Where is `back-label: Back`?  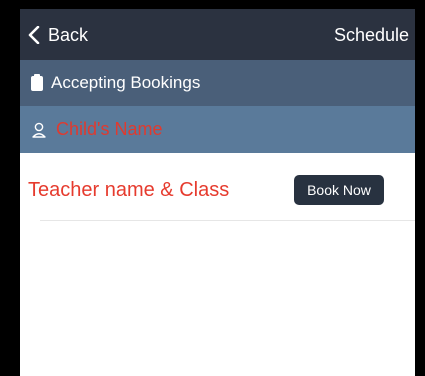 back-label: Back is located at coordinates (68, 34).